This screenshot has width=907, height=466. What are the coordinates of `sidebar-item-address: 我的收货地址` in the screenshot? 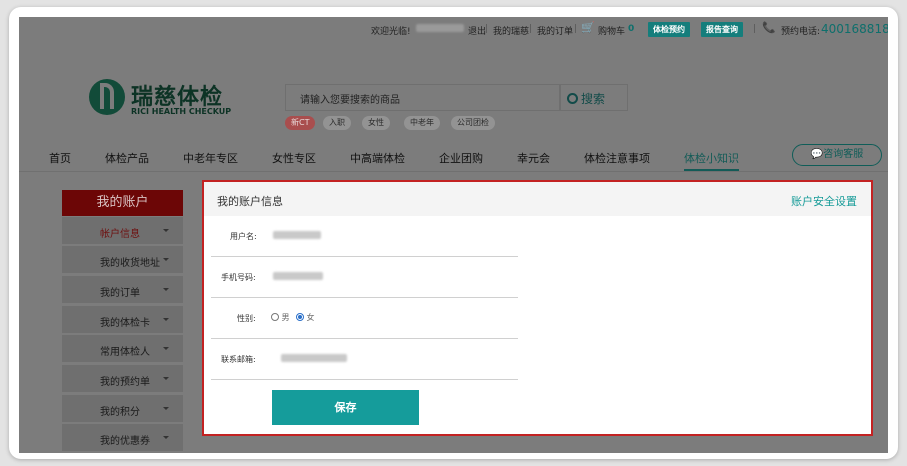 It's located at (122, 260).